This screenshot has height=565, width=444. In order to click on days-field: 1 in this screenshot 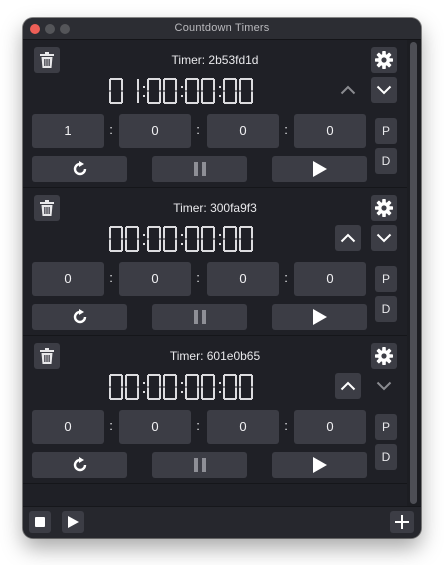, I will do `click(68, 131)`.